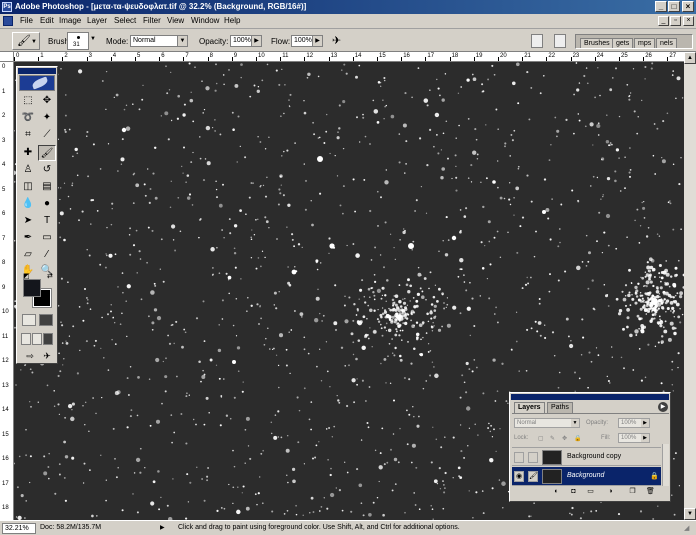 This screenshot has width=696, height=535. I want to click on scroll-down-button: ▼, so click(690, 514).